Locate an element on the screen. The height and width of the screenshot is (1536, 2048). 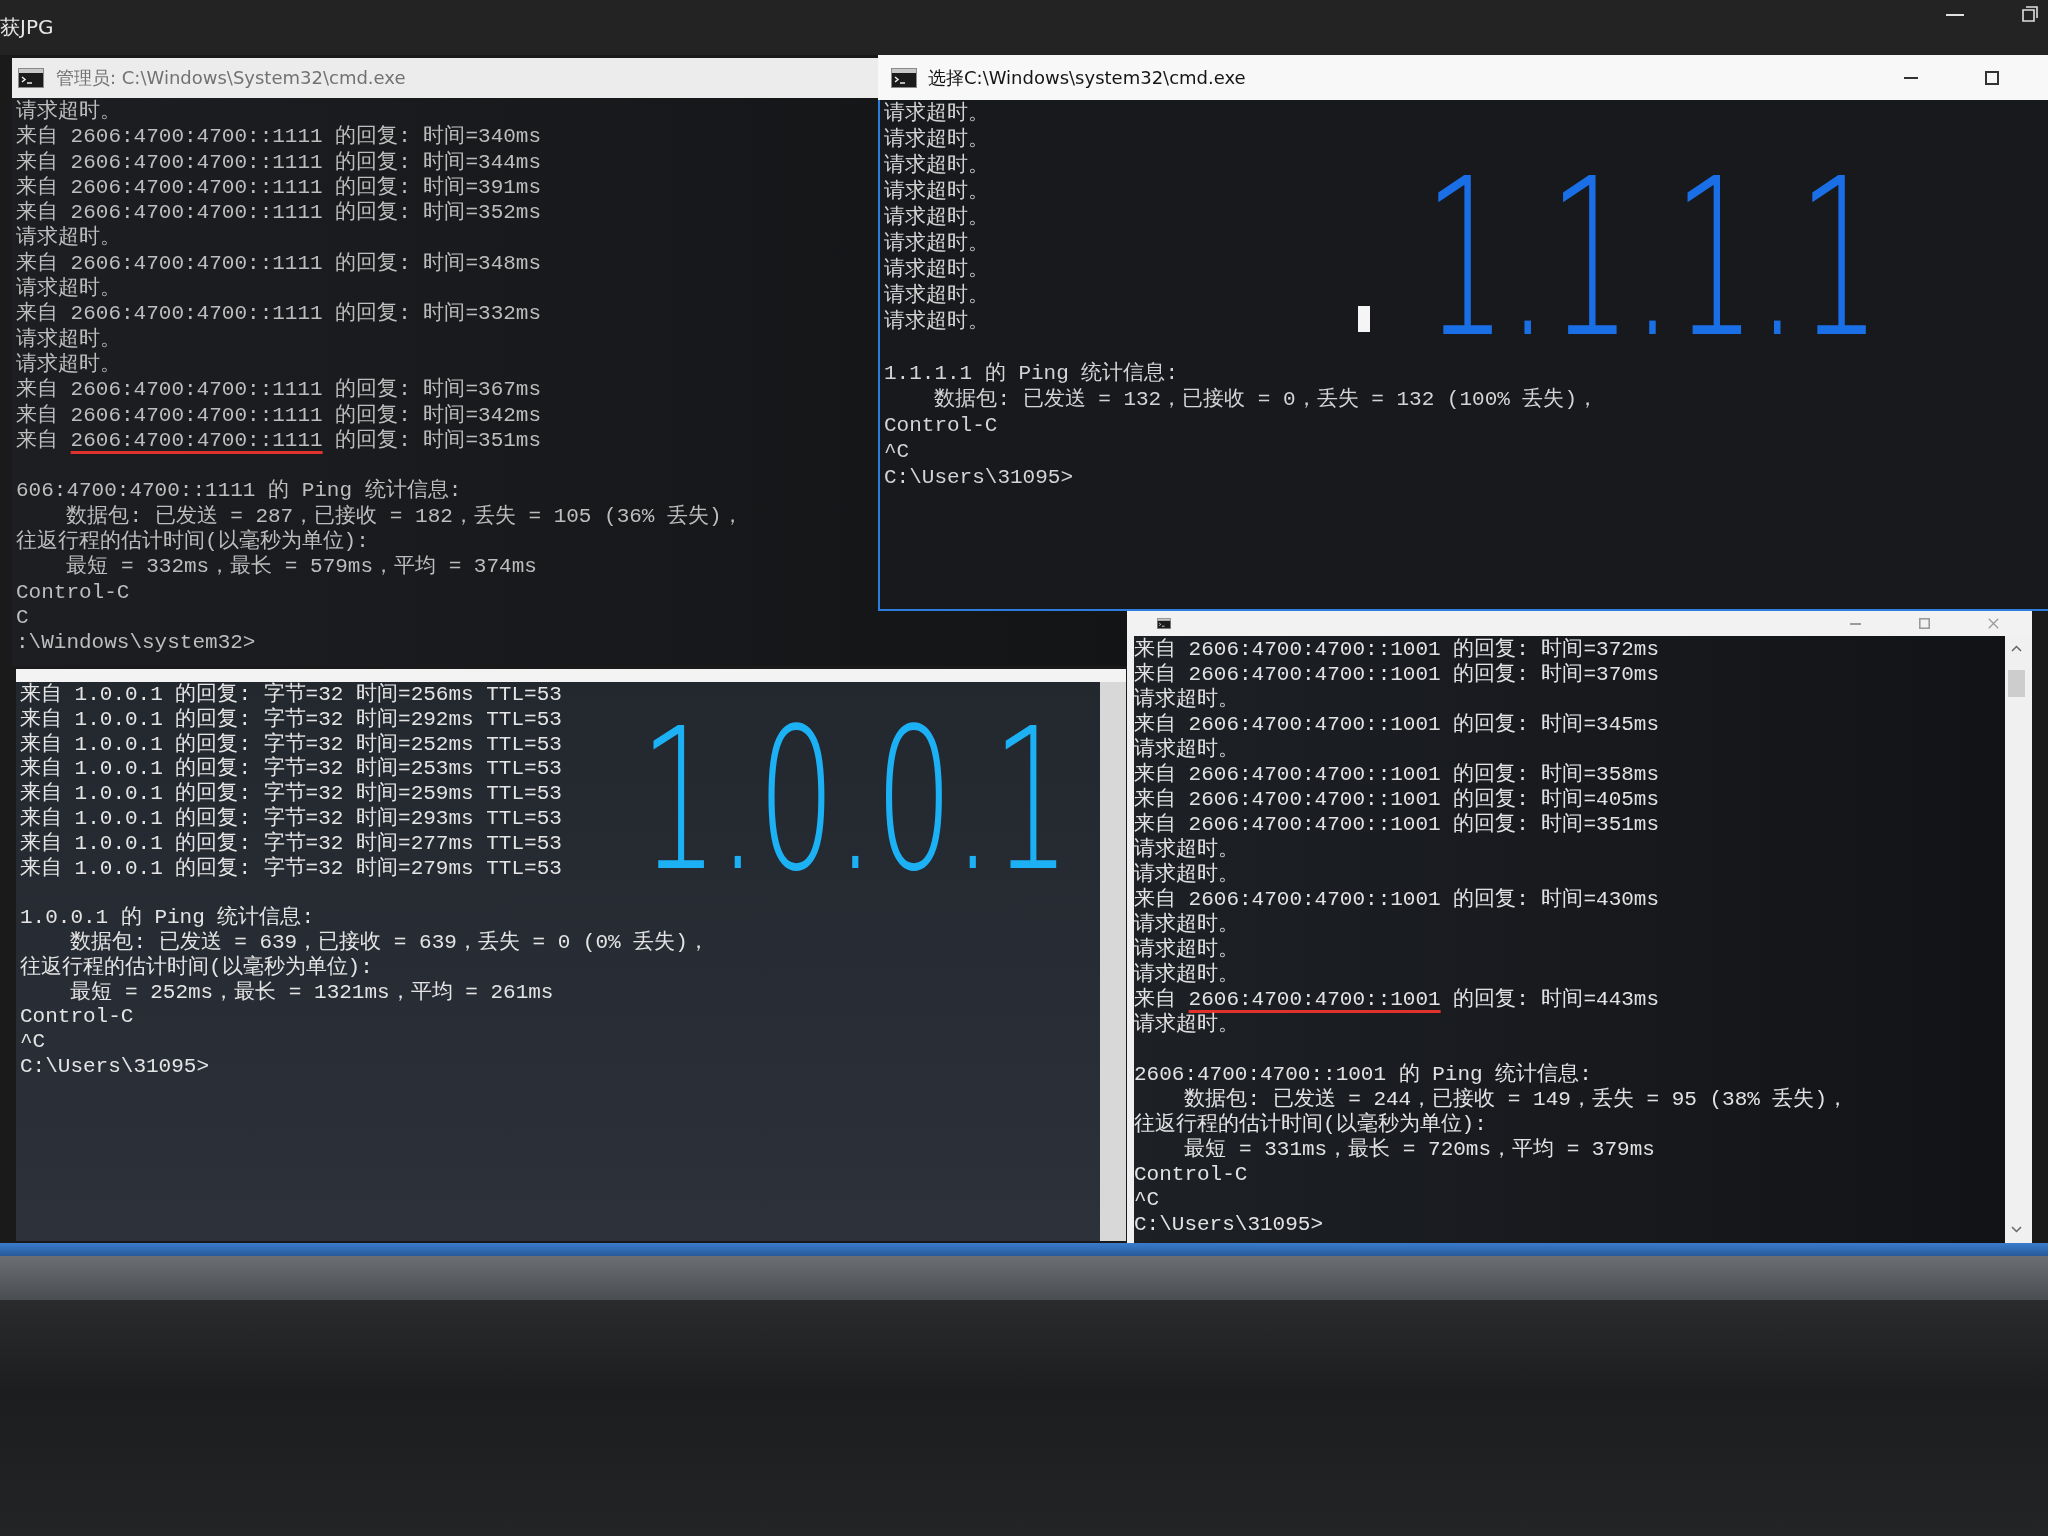
output-line: 来自 2606:4700:4700::1001 的回复: 时间=405ms is located at coordinates (1397, 799).